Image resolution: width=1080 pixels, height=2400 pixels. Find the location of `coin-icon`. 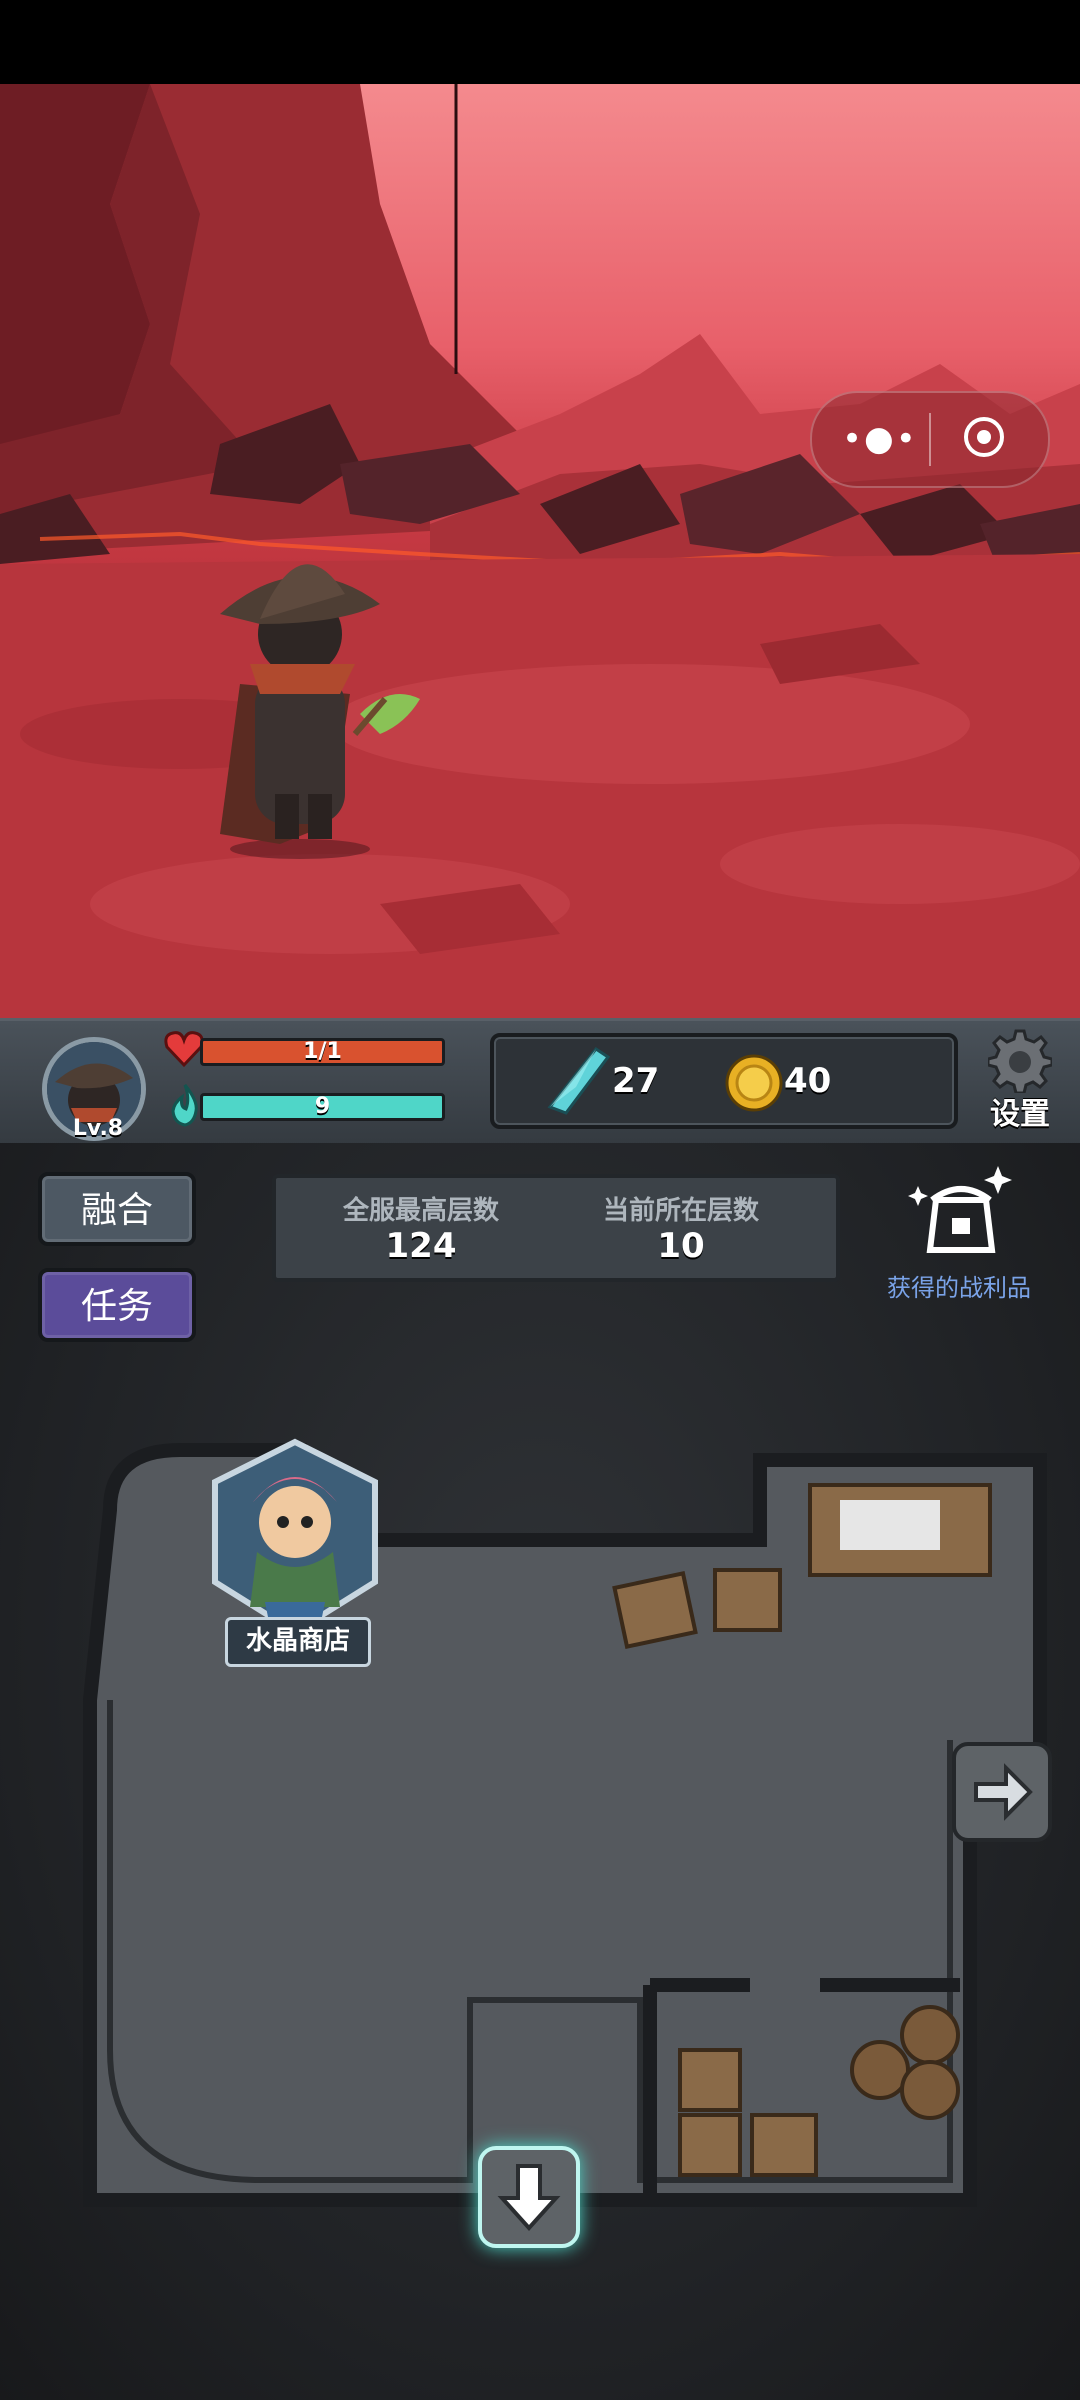

coin-icon is located at coordinates (754, 1083).